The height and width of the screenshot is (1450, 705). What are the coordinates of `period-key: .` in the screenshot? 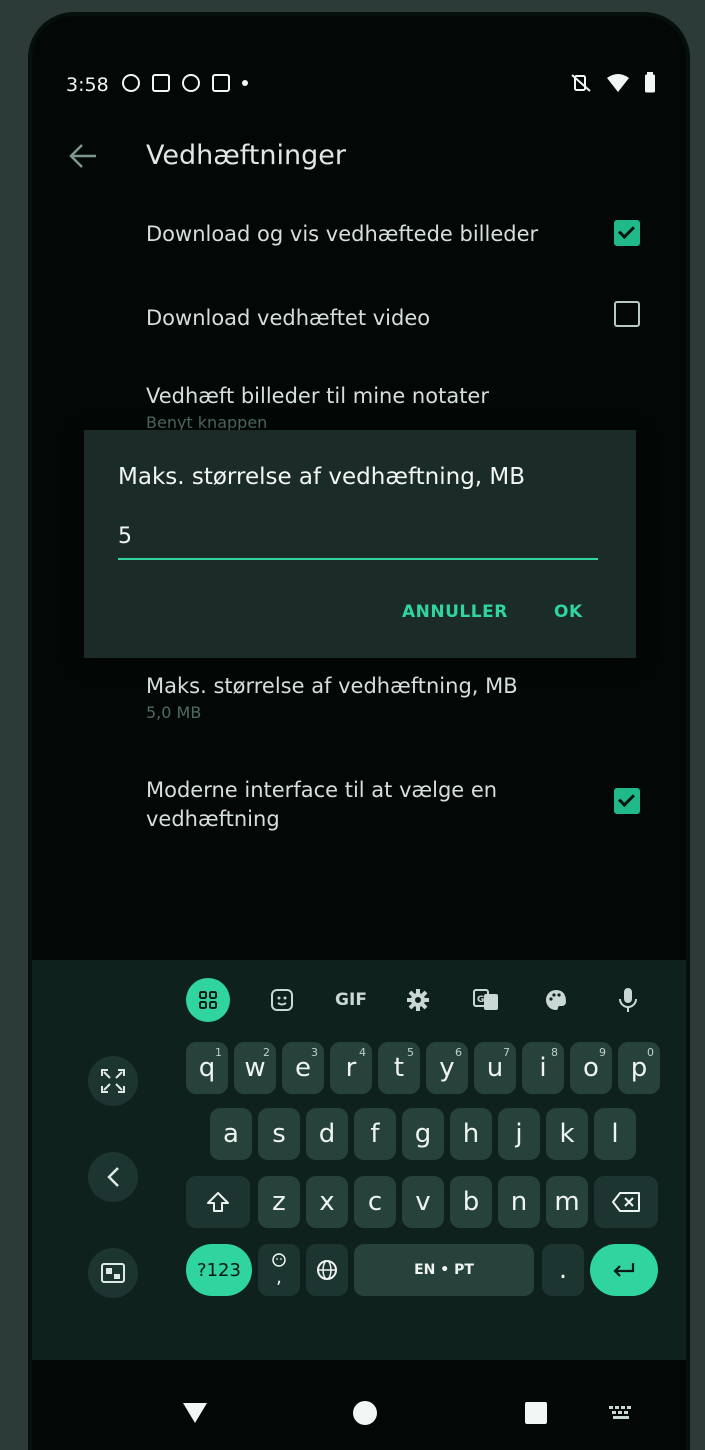 It's located at (563, 1270).